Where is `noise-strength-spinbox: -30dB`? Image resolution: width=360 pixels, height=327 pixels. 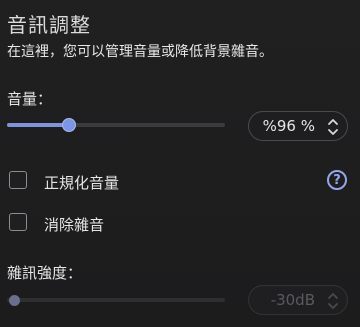
noise-strength-spinbox: -30dB is located at coordinates (298, 300).